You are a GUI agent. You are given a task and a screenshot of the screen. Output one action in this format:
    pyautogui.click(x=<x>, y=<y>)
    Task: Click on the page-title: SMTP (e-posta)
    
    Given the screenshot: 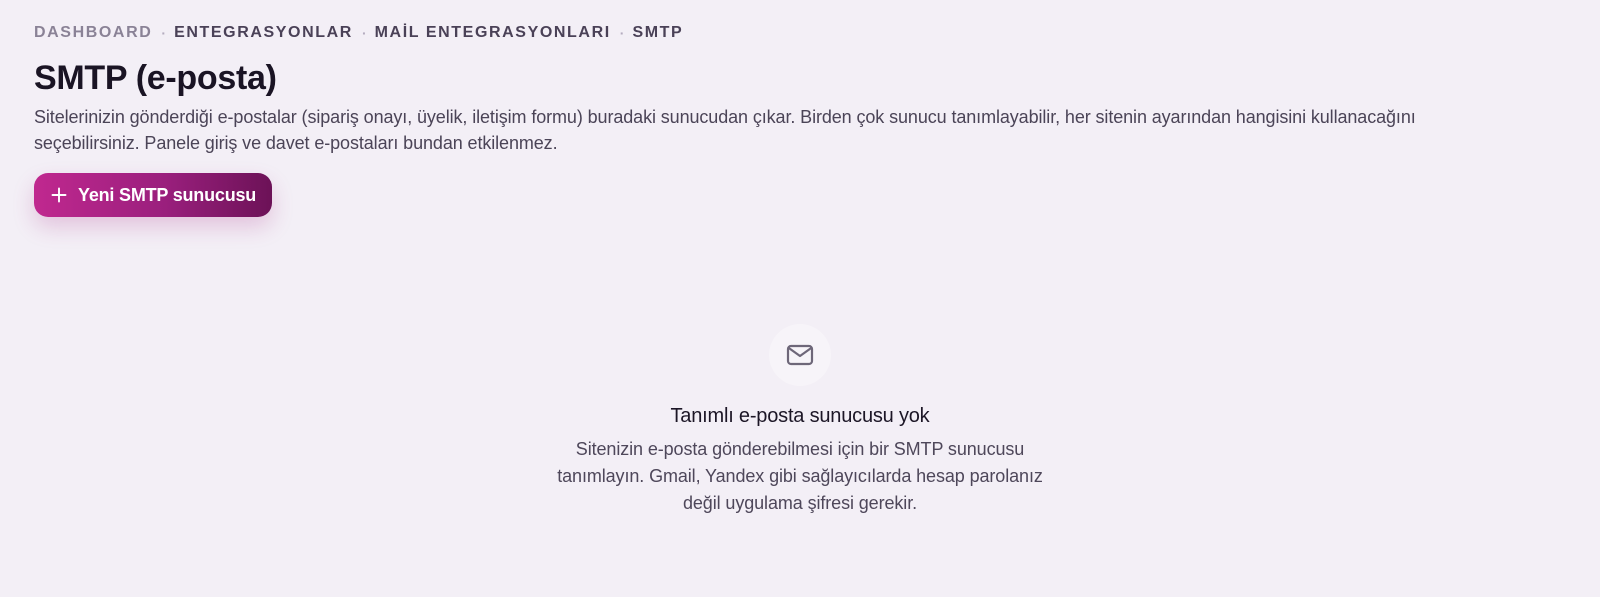 What is the action you would take?
    pyautogui.click(x=155, y=78)
    